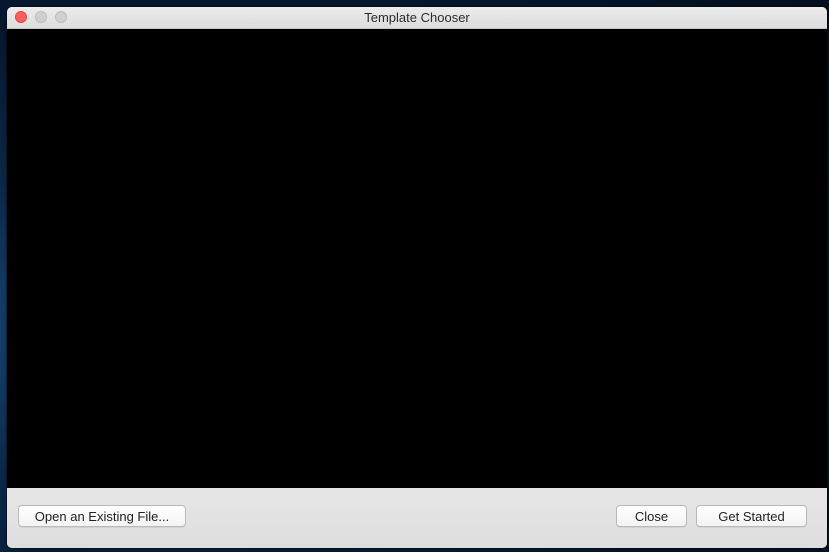 This screenshot has width=829, height=552. I want to click on close-window-icon, so click(21, 17).